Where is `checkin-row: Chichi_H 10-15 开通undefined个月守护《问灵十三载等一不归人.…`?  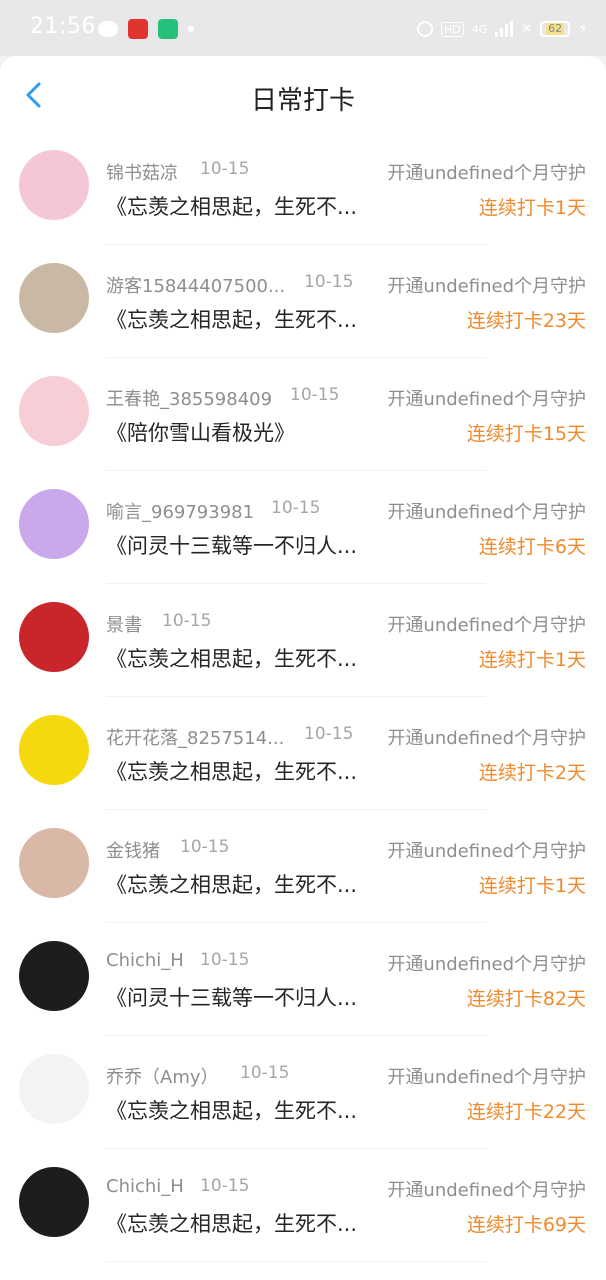 checkin-row: Chichi_H 10-15 开通undefined个月守护《问灵十三载等一不归人.… is located at coordinates (303, 979).